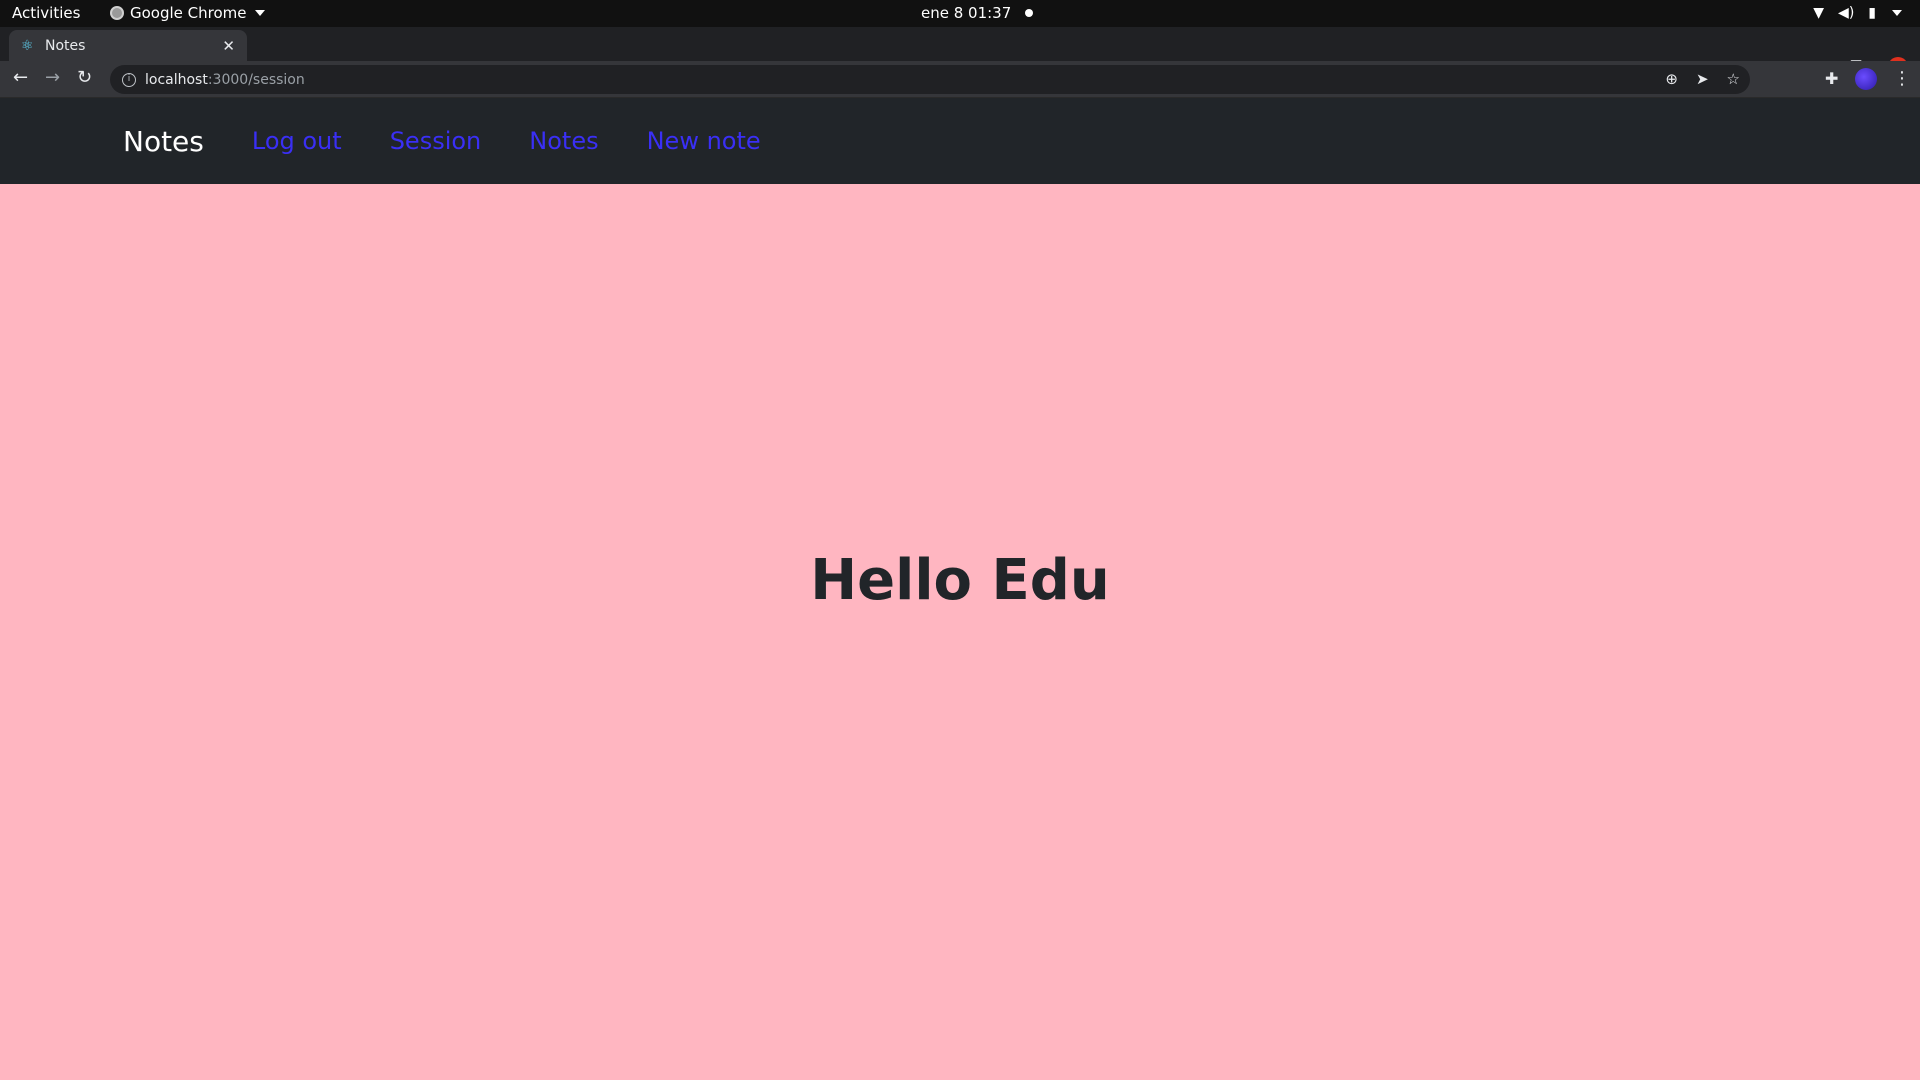 The width and height of the screenshot is (1920, 1080). What do you see at coordinates (297, 141) in the screenshot?
I see `nav-link-log-out: Log out` at bounding box center [297, 141].